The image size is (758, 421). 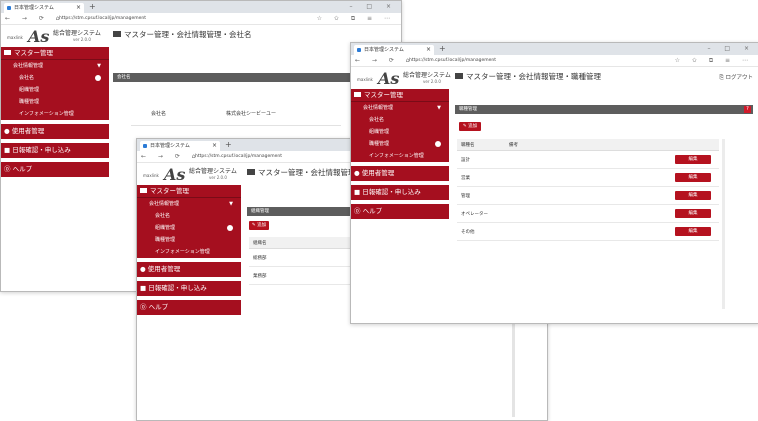 I want to click on favicon-icon, so click(x=359, y=50).